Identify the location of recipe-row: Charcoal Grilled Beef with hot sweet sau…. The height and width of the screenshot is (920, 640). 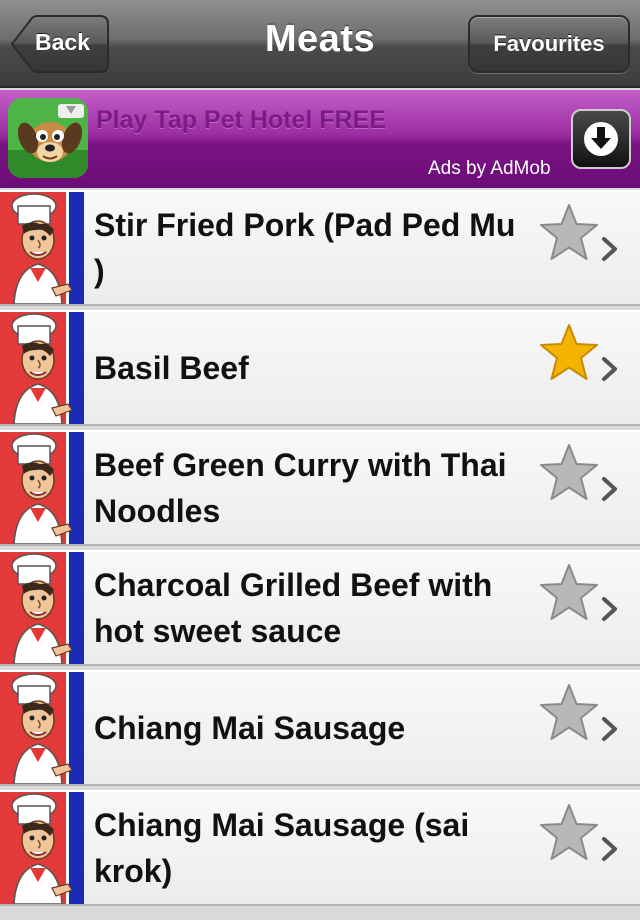
(320, 608).